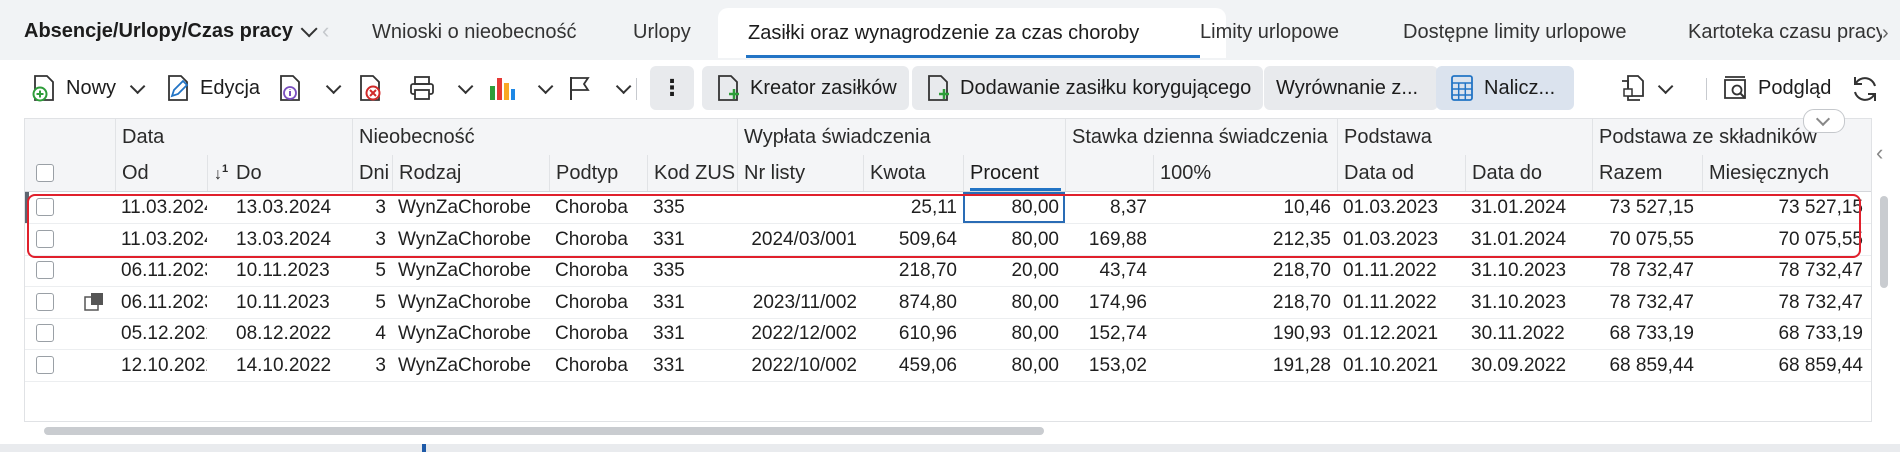 The image size is (1900, 452). What do you see at coordinates (1528, 173) in the screenshot?
I see `col-header-data-do: Data do` at bounding box center [1528, 173].